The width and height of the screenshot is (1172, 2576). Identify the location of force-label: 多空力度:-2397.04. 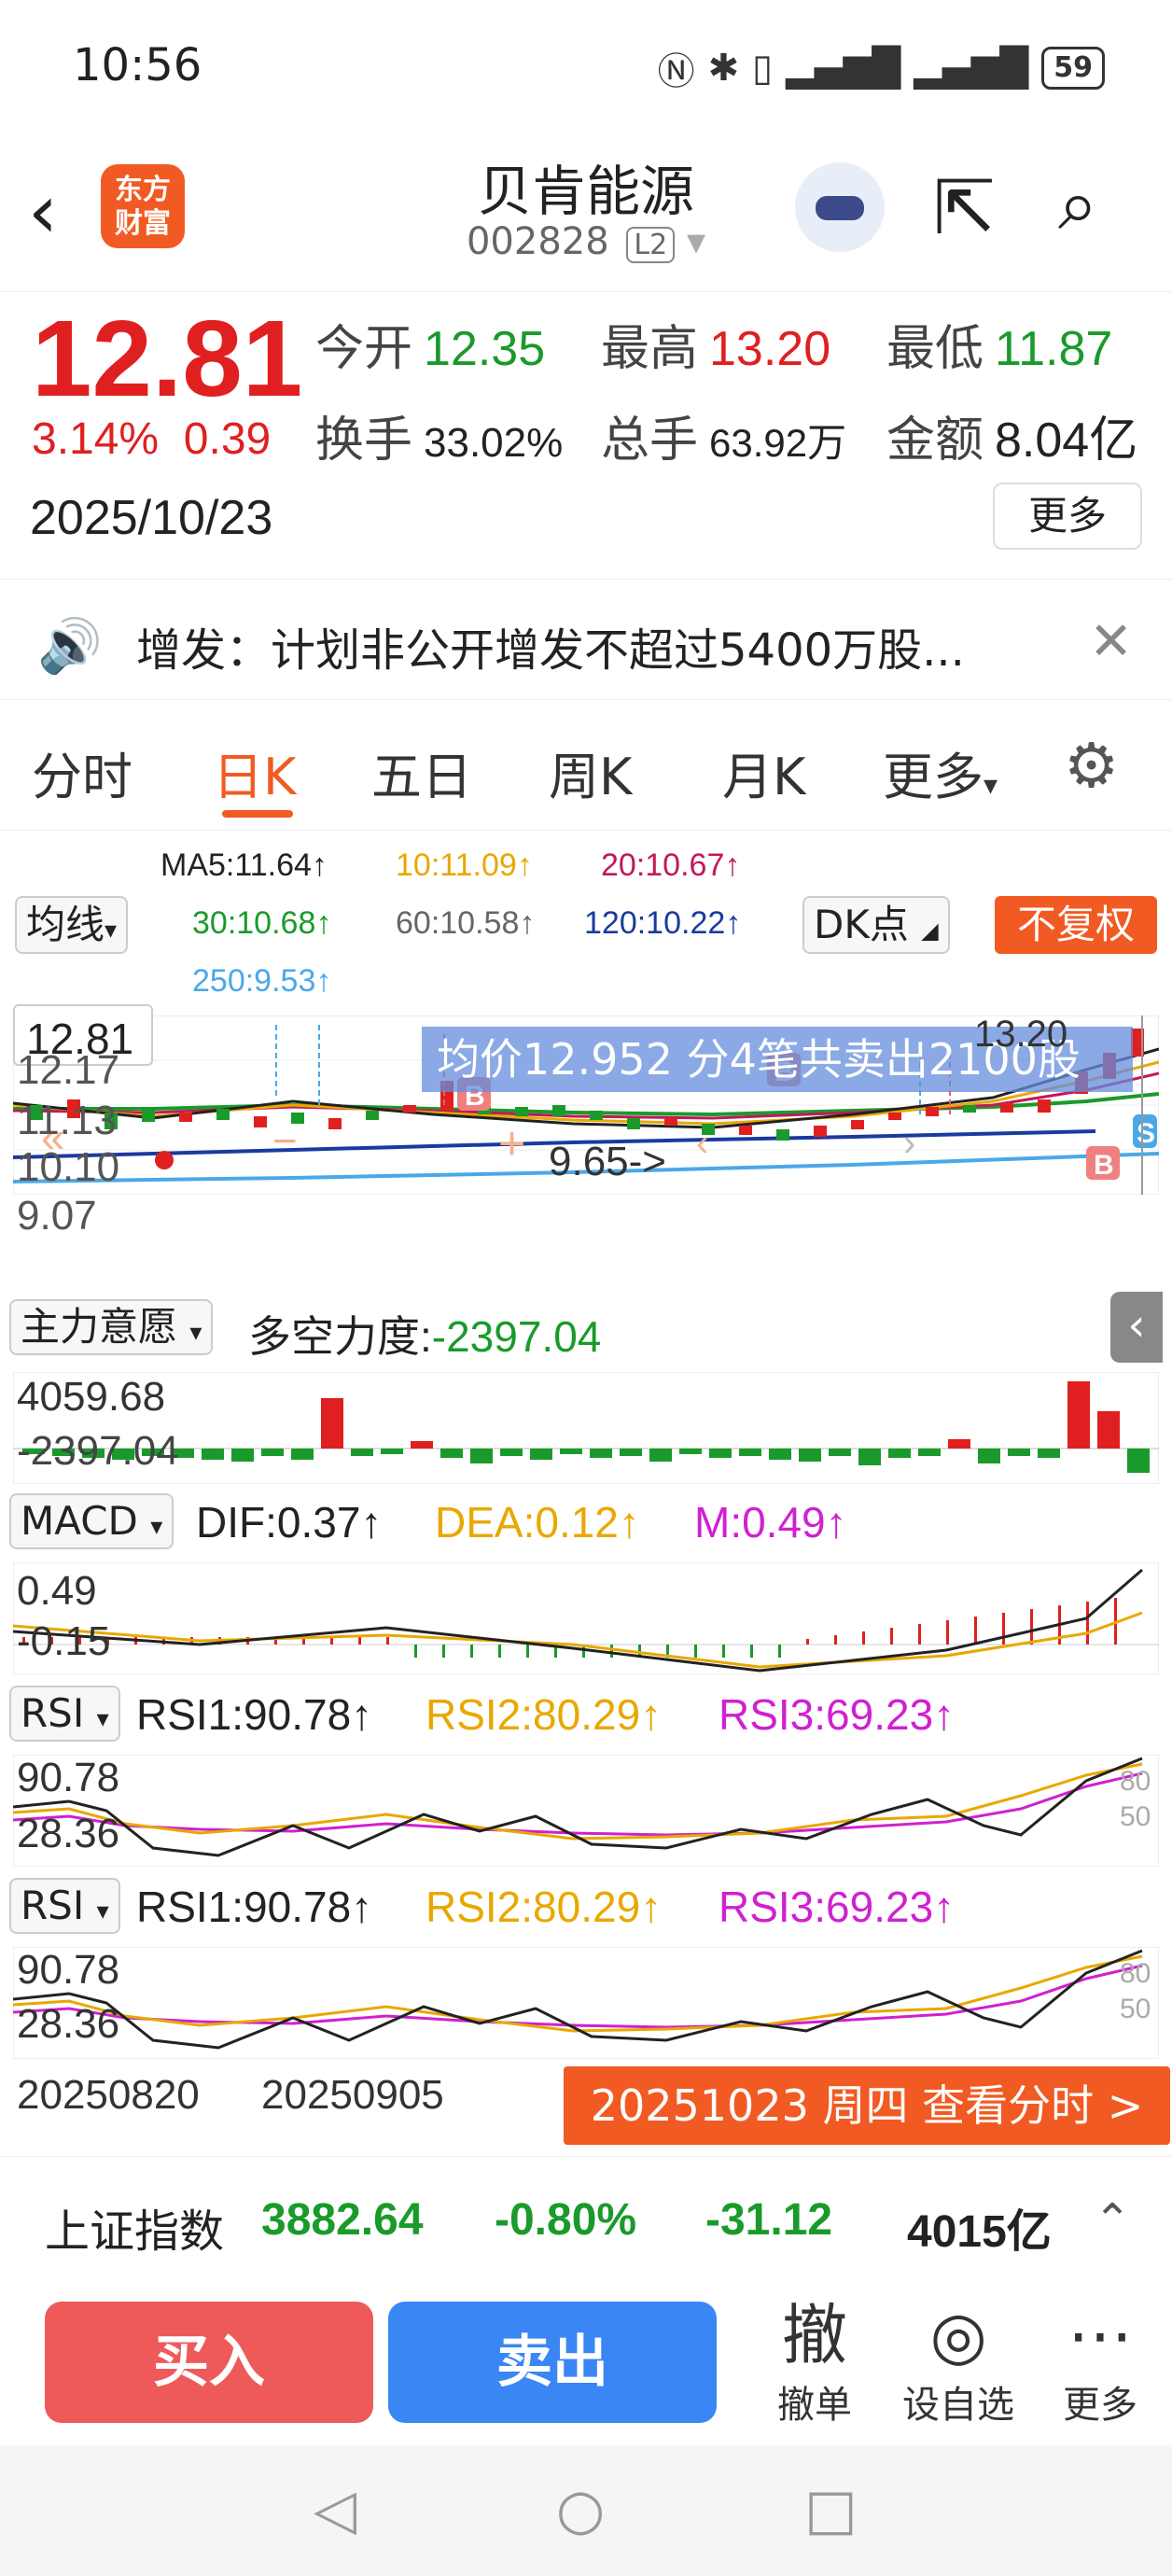
(425, 1336).